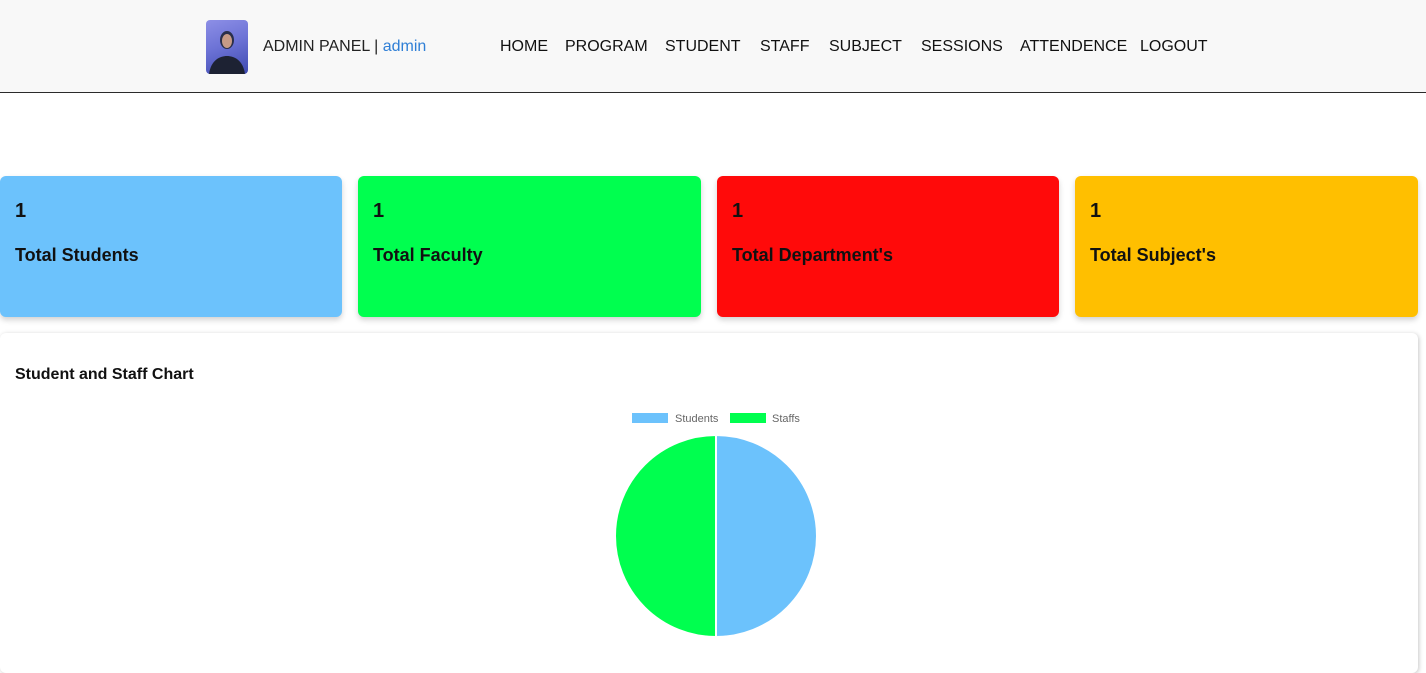 The image size is (1426, 673). I want to click on total-departments-count: 1, so click(738, 211).